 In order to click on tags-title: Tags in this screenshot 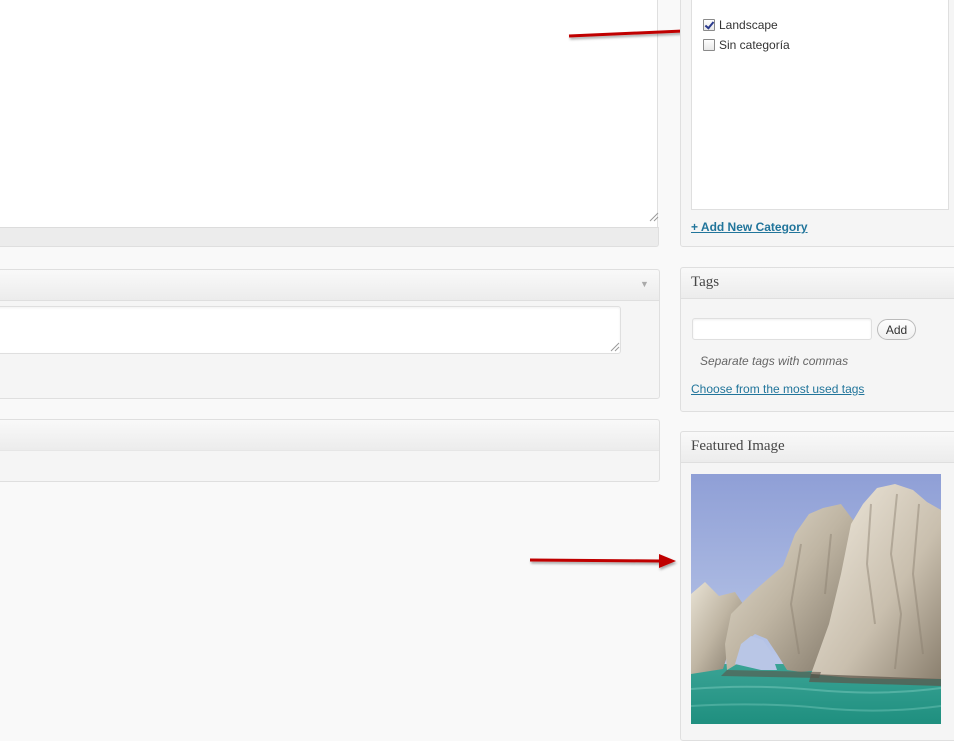, I will do `click(705, 282)`.